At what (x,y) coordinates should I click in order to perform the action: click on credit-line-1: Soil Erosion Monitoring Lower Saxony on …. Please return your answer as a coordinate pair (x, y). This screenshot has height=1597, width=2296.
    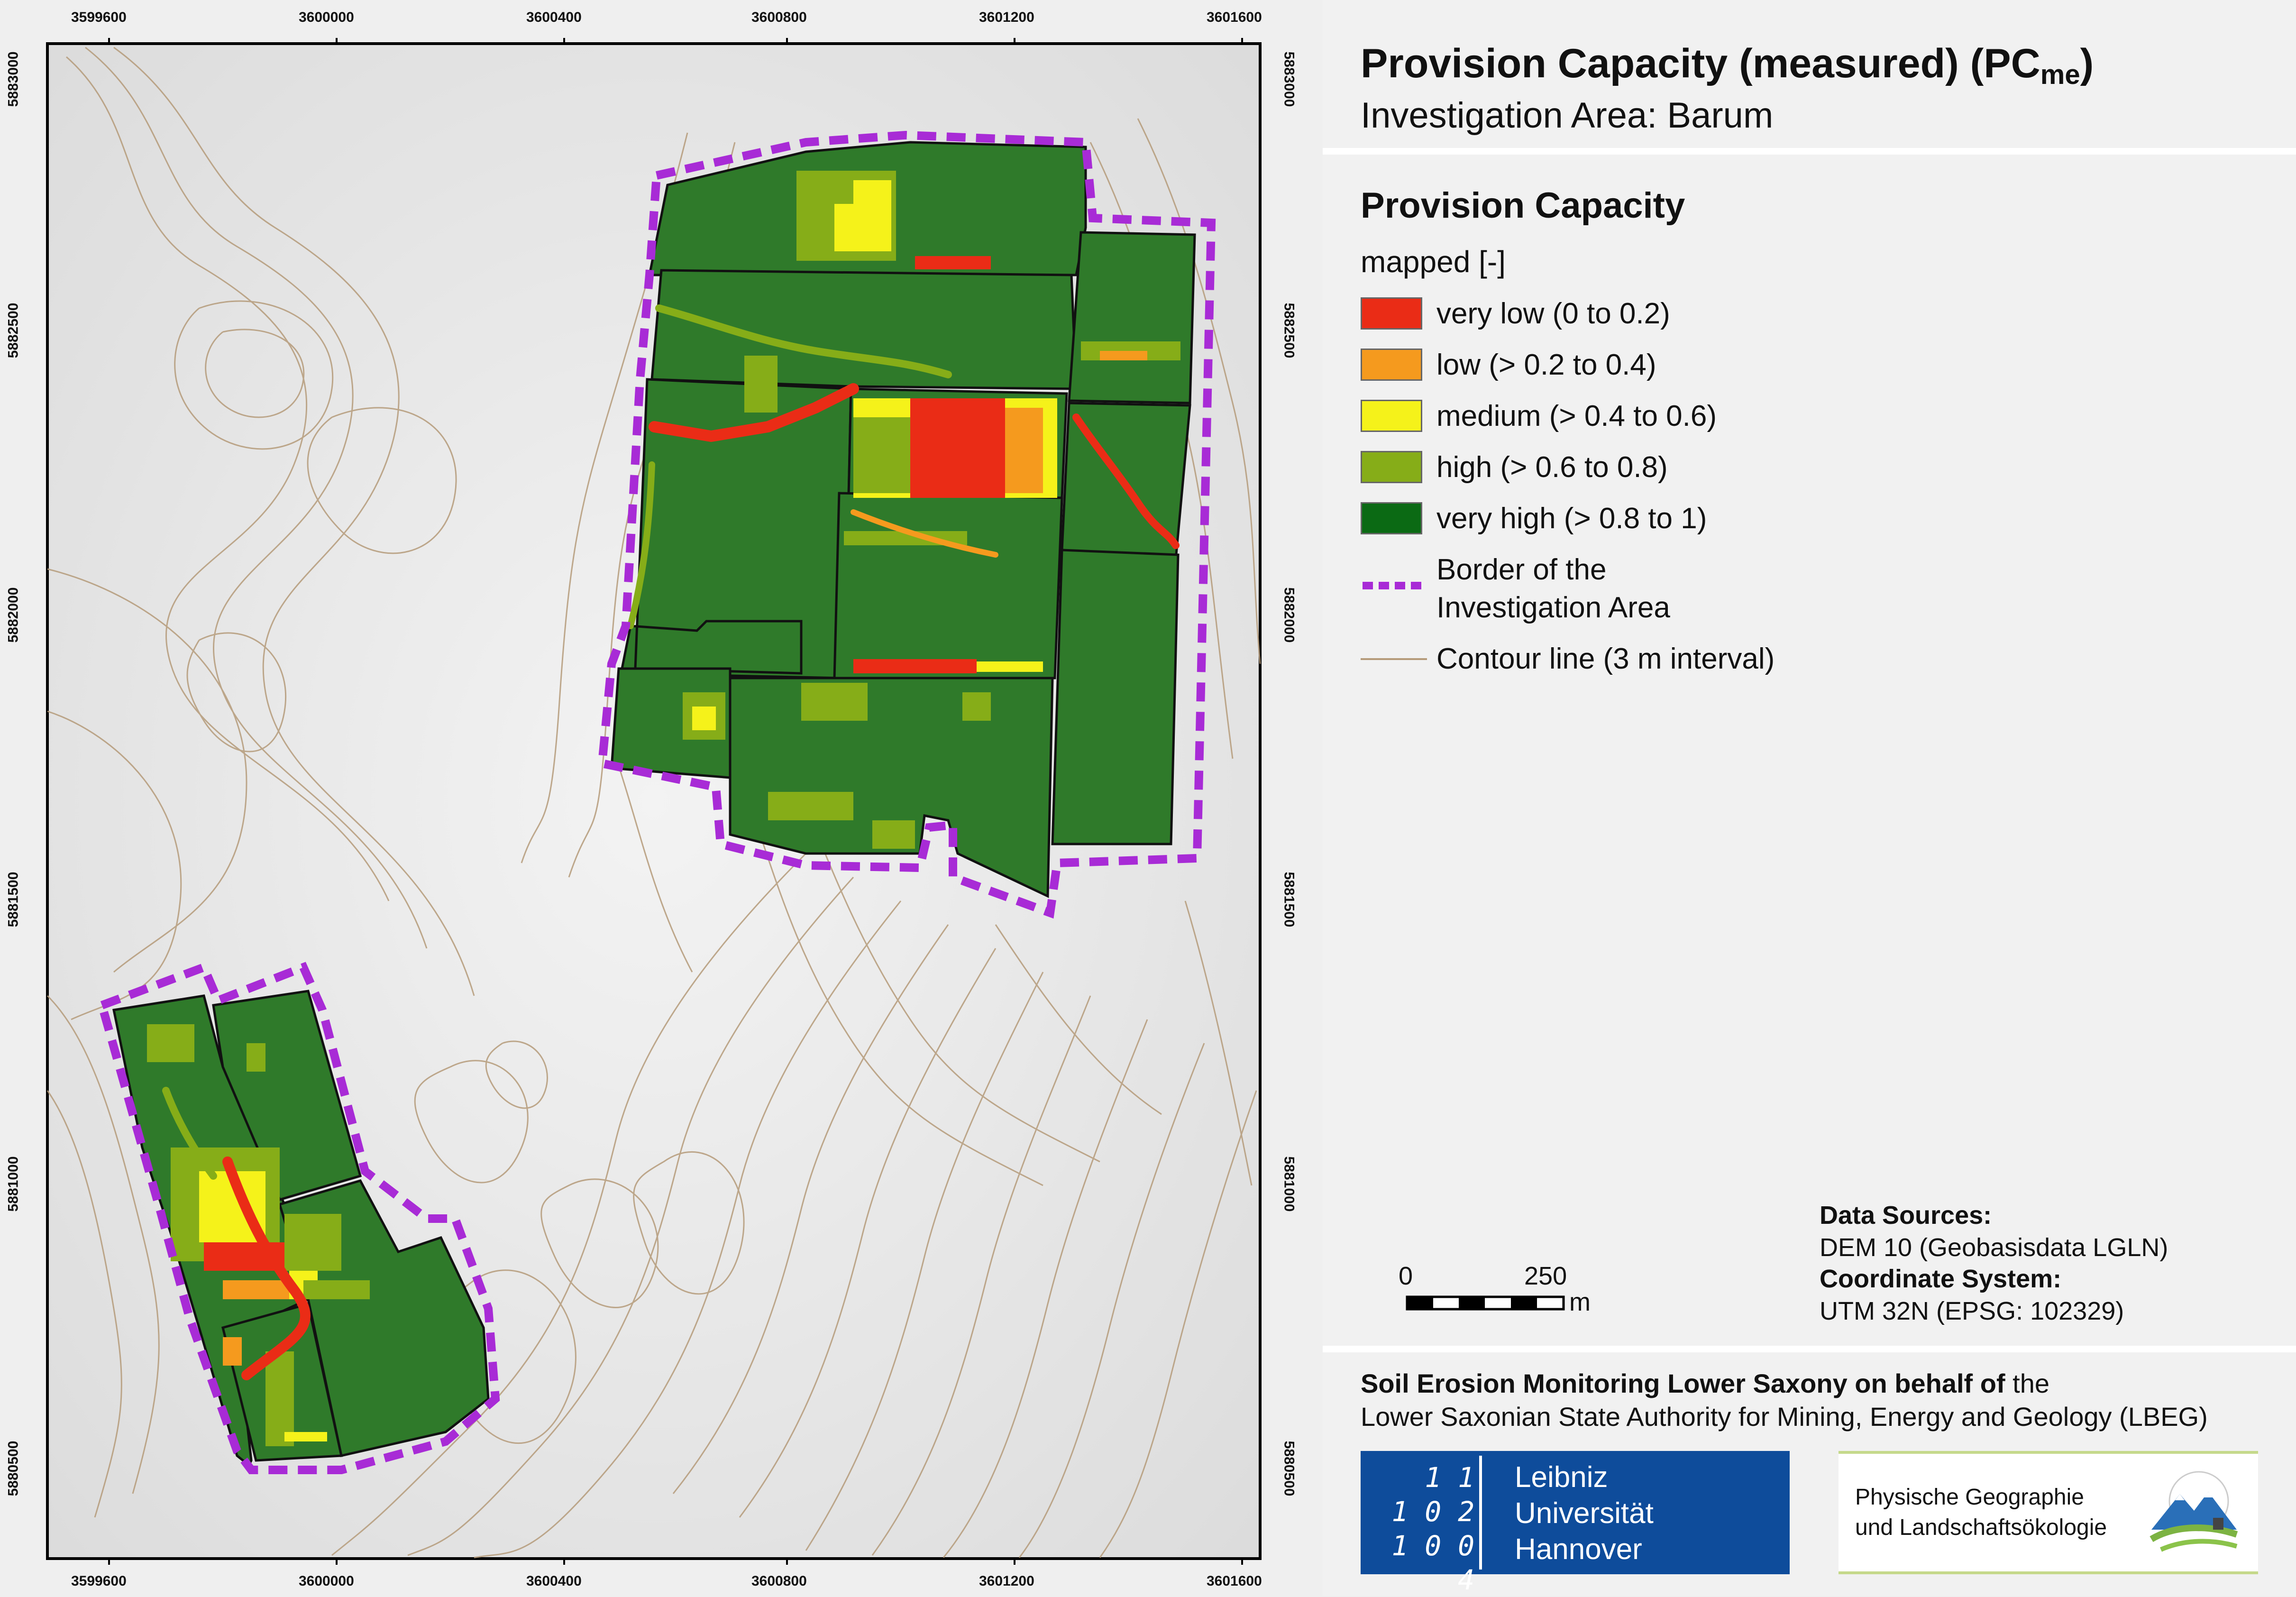
    Looking at the image, I should click on (1705, 1383).